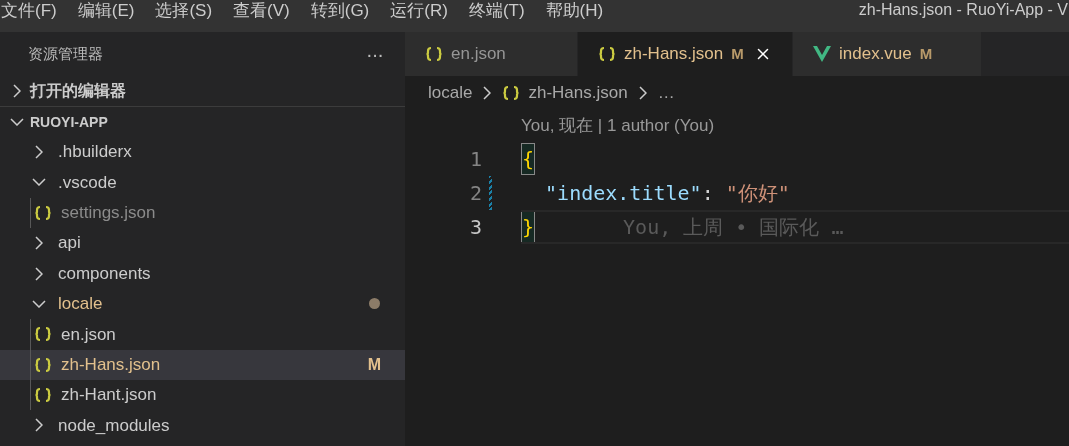 This screenshot has width=1069, height=446. What do you see at coordinates (757, 193) in the screenshot?
I see `code-token: "你好"` at bounding box center [757, 193].